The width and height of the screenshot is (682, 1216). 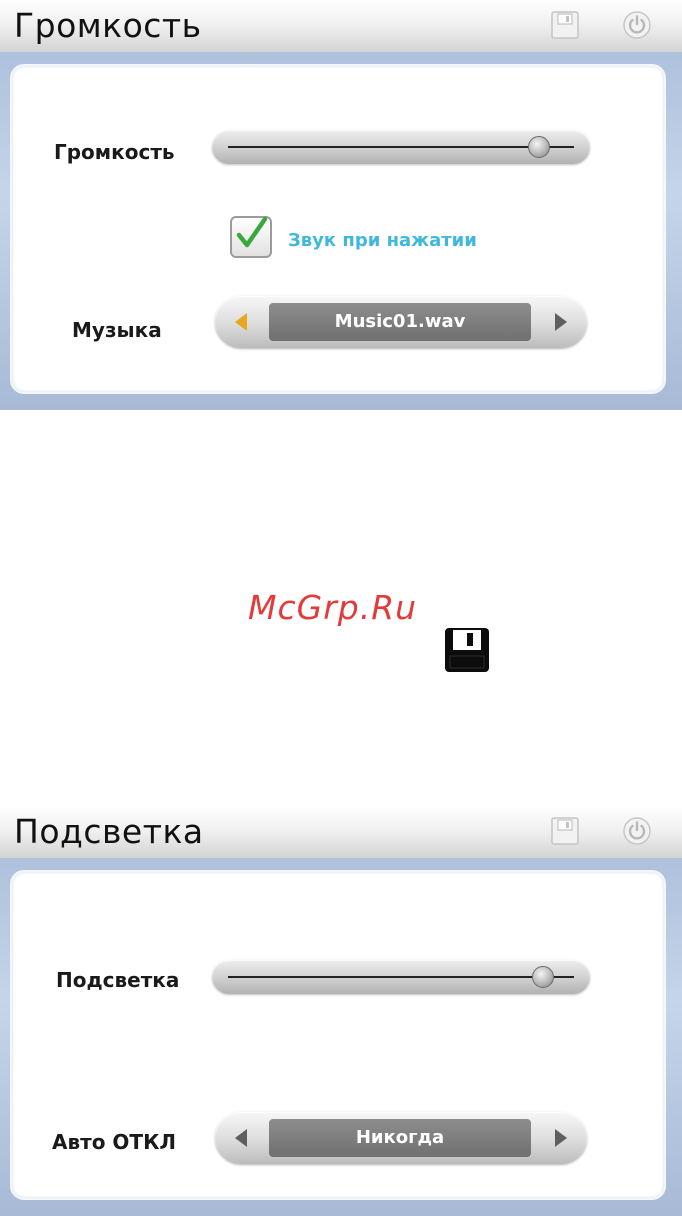 What do you see at coordinates (108, 25) in the screenshot?
I see `page-title: Громкость` at bounding box center [108, 25].